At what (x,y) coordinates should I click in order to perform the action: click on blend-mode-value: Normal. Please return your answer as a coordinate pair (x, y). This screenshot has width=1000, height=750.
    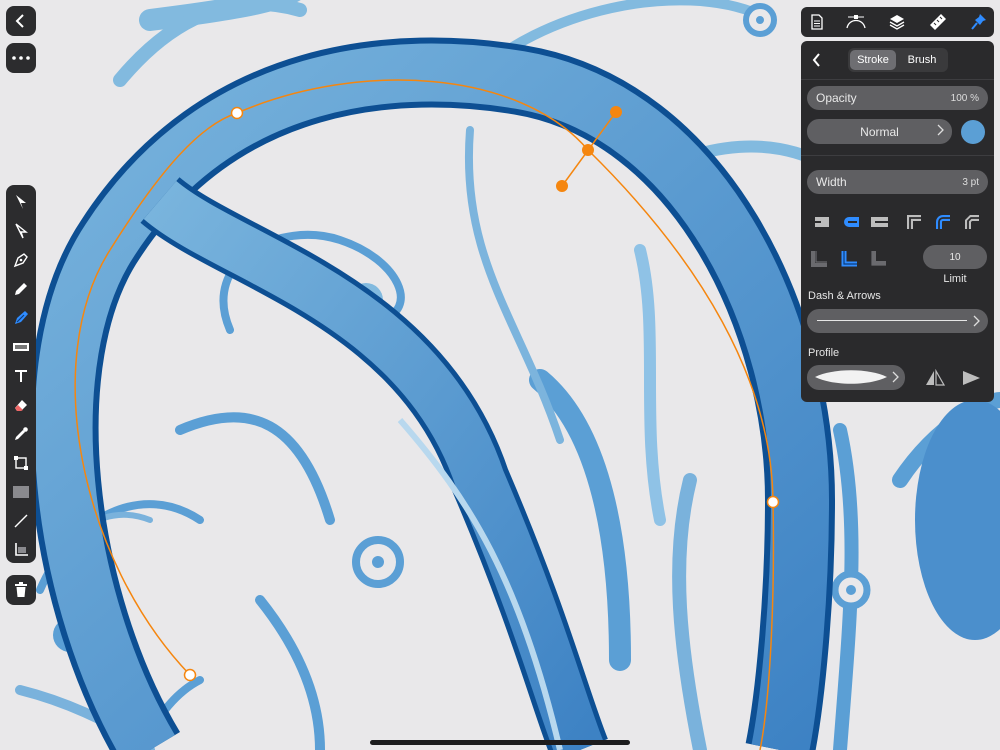
    Looking at the image, I should click on (879, 131).